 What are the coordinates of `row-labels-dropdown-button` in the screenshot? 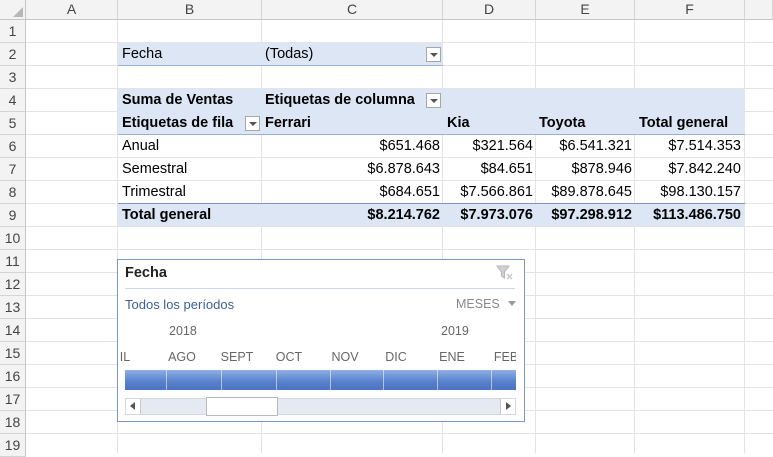 It's located at (252, 123).